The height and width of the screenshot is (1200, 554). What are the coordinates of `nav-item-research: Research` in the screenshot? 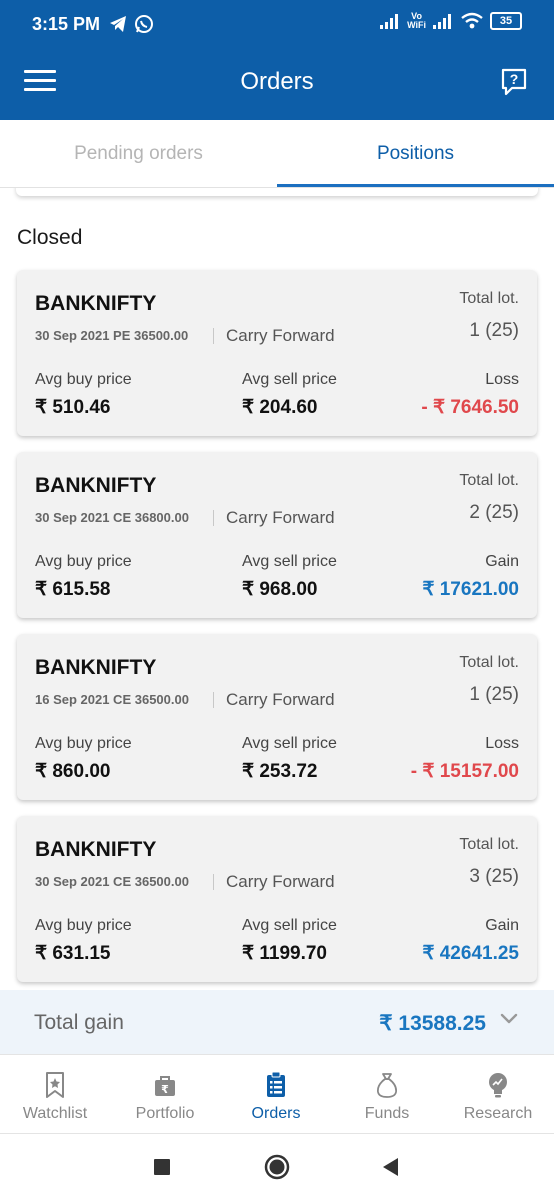 It's located at (498, 1095).